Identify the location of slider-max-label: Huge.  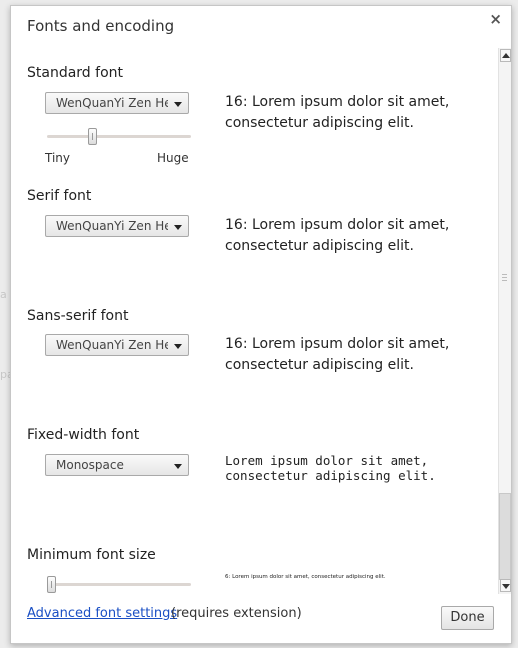
(173, 158).